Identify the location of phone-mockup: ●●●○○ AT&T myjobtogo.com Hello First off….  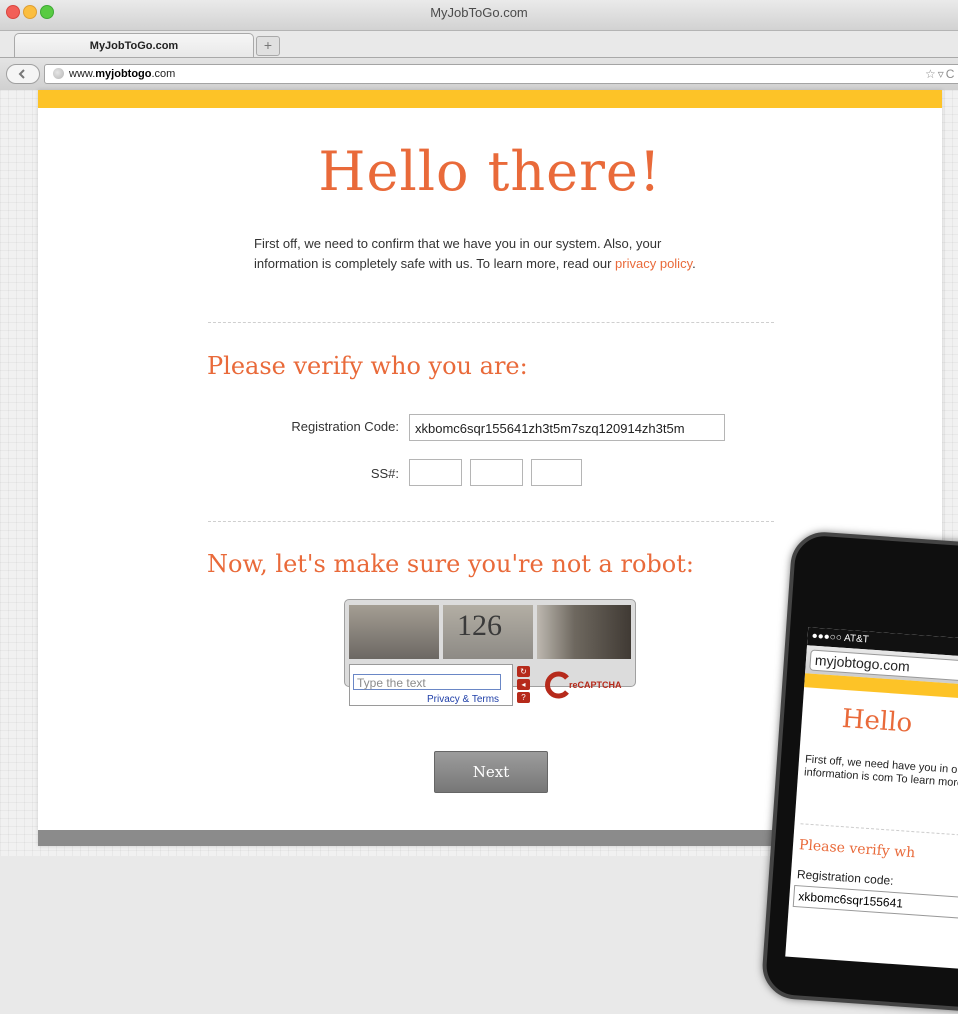
(859, 772).